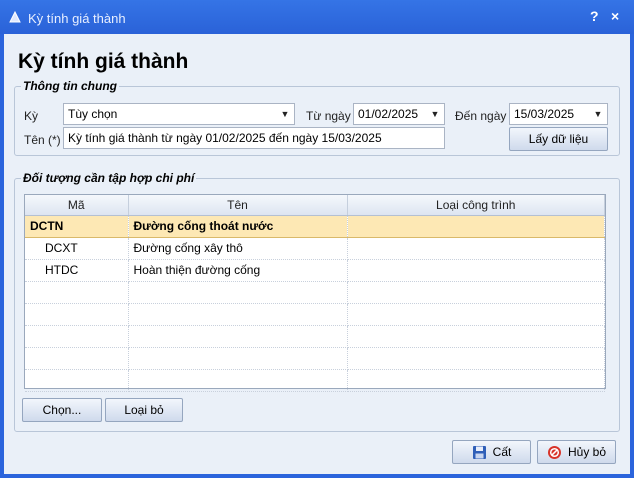  I want to click on save-button: Cất, so click(491, 452).